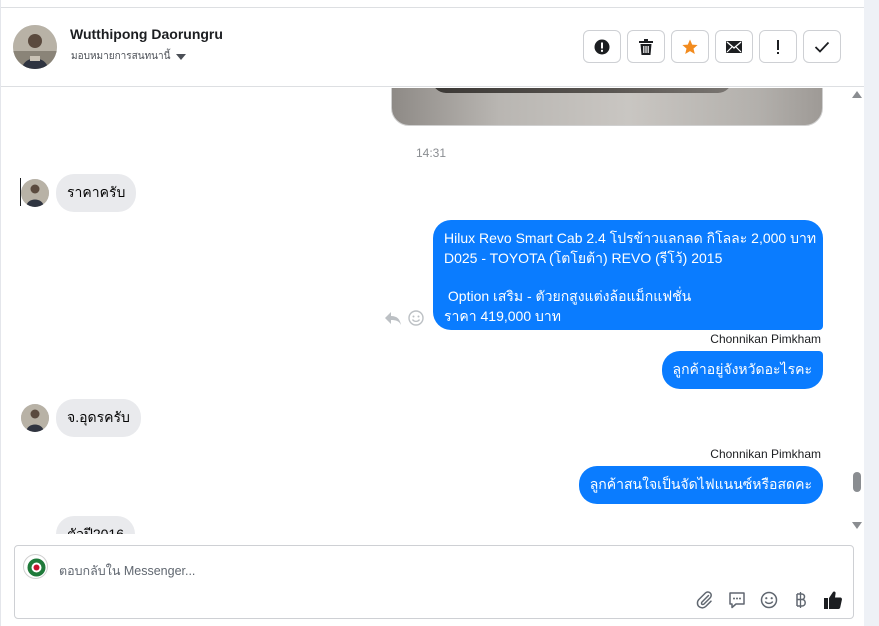 This screenshot has height=626, width=879. Describe the element at coordinates (98, 418) in the screenshot. I see `incoming-message: จ.อุดรครับ` at that location.